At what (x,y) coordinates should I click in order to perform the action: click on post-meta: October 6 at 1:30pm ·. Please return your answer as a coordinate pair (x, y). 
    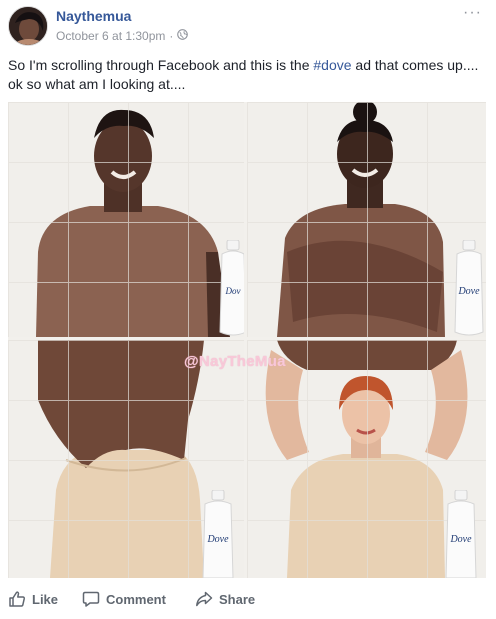
    Looking at the image, I should click on (122, 36).